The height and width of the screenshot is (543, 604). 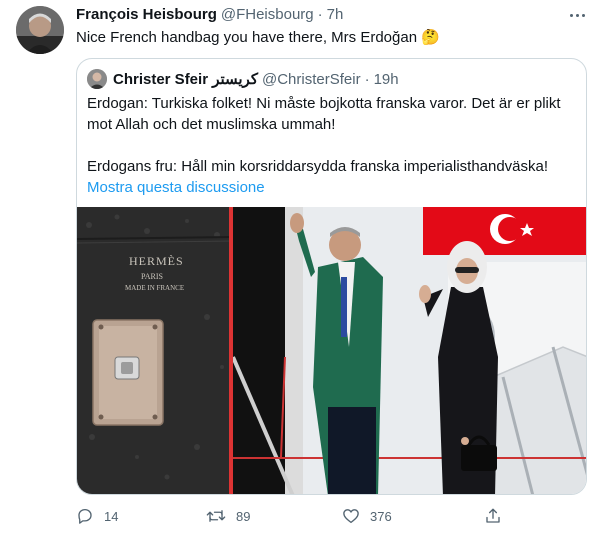 What do you see at coordinates (243, 516) in the screenshot?
I see `retweet-count: 89` at bounding box center [243, 516].